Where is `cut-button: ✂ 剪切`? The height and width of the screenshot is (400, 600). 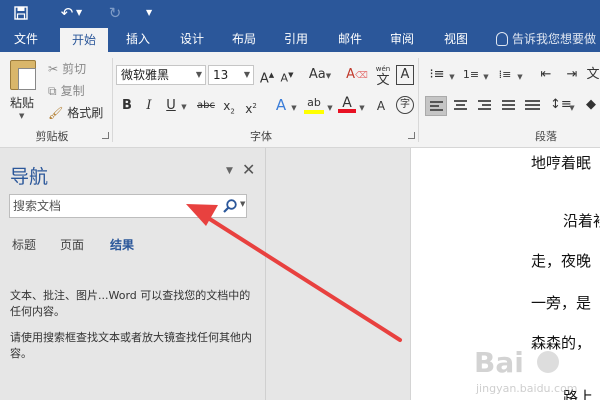 cut-button: ✂ 剪切 is located at coordinates (67, 68).